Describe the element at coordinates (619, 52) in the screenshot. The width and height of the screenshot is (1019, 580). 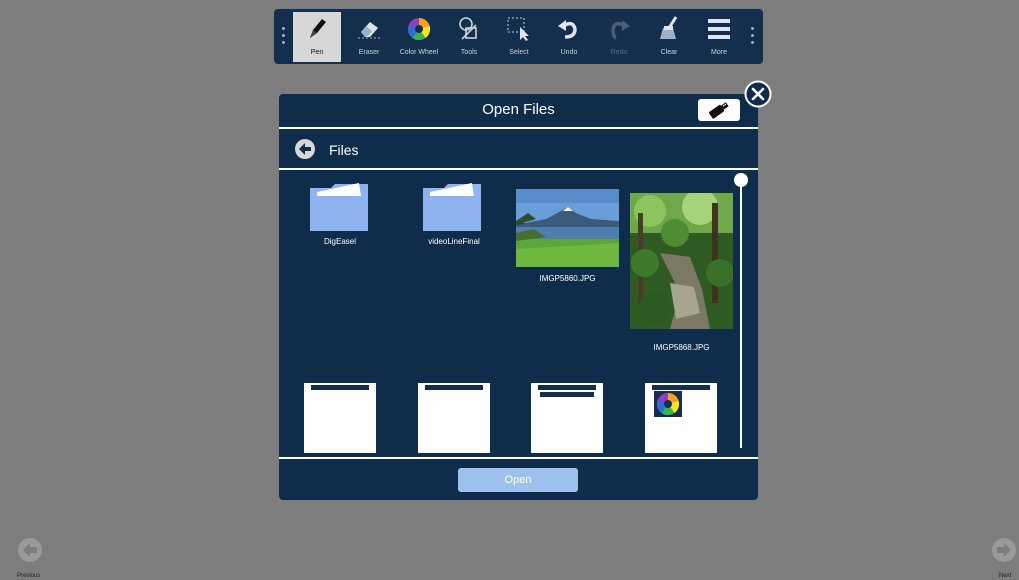
I see `redo-label: Redo` at that location.